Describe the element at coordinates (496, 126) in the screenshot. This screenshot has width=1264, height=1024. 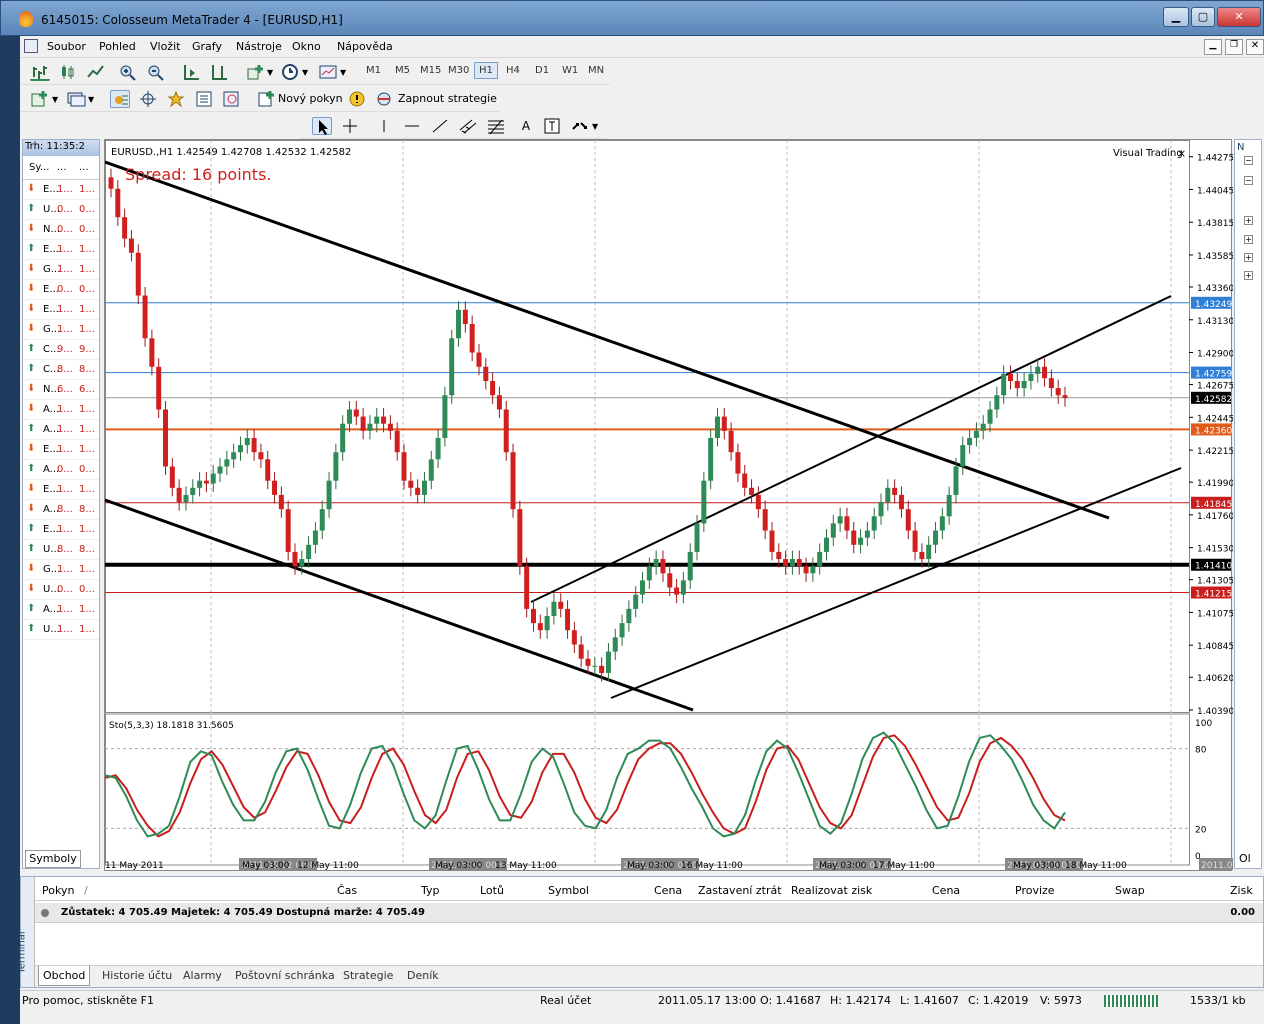
I see `fibonacci-icon` at that location.